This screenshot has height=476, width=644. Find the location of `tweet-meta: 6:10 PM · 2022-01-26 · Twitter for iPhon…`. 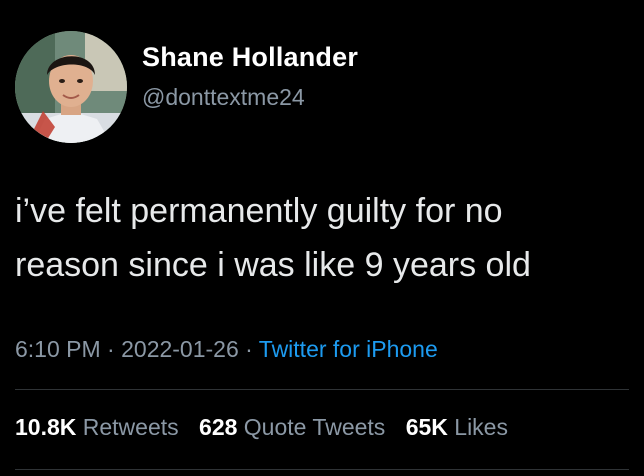

tweet-meta: 6:10 PM · 2022-01-26 · Twitter for iPhon… is located at coordinates (226, 349).